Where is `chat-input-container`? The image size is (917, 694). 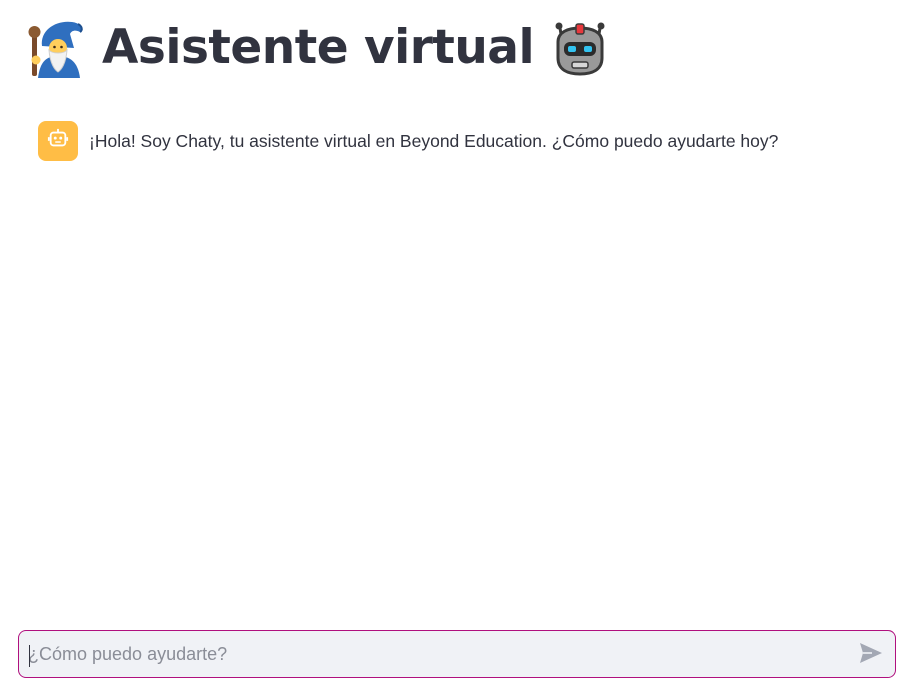 chat-input-container is located at coordinates (457, 654).